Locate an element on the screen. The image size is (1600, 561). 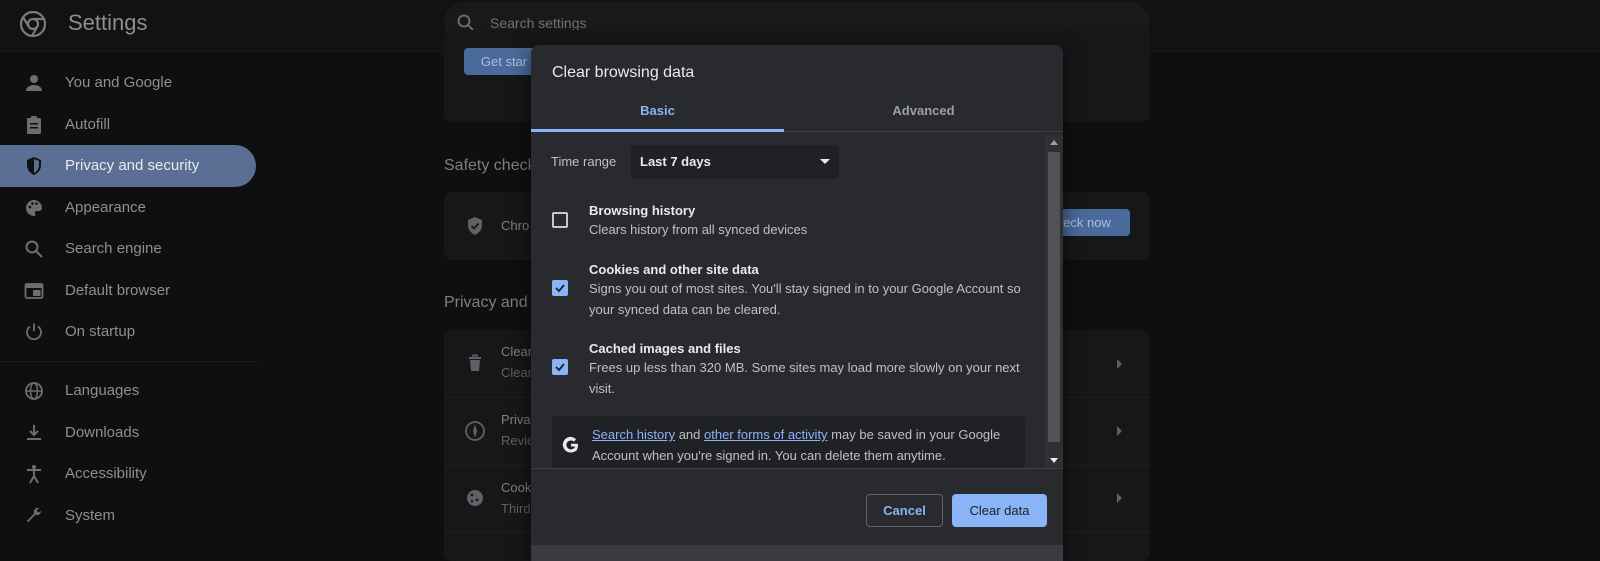
sidebar-item-label: On startup is located at coordinates (100, 331).